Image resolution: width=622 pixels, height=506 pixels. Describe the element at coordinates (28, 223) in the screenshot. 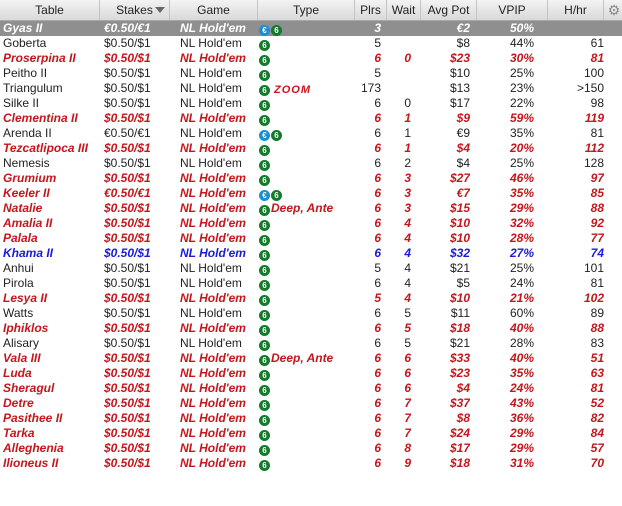

I see `table-name: Amalia II` at that location.